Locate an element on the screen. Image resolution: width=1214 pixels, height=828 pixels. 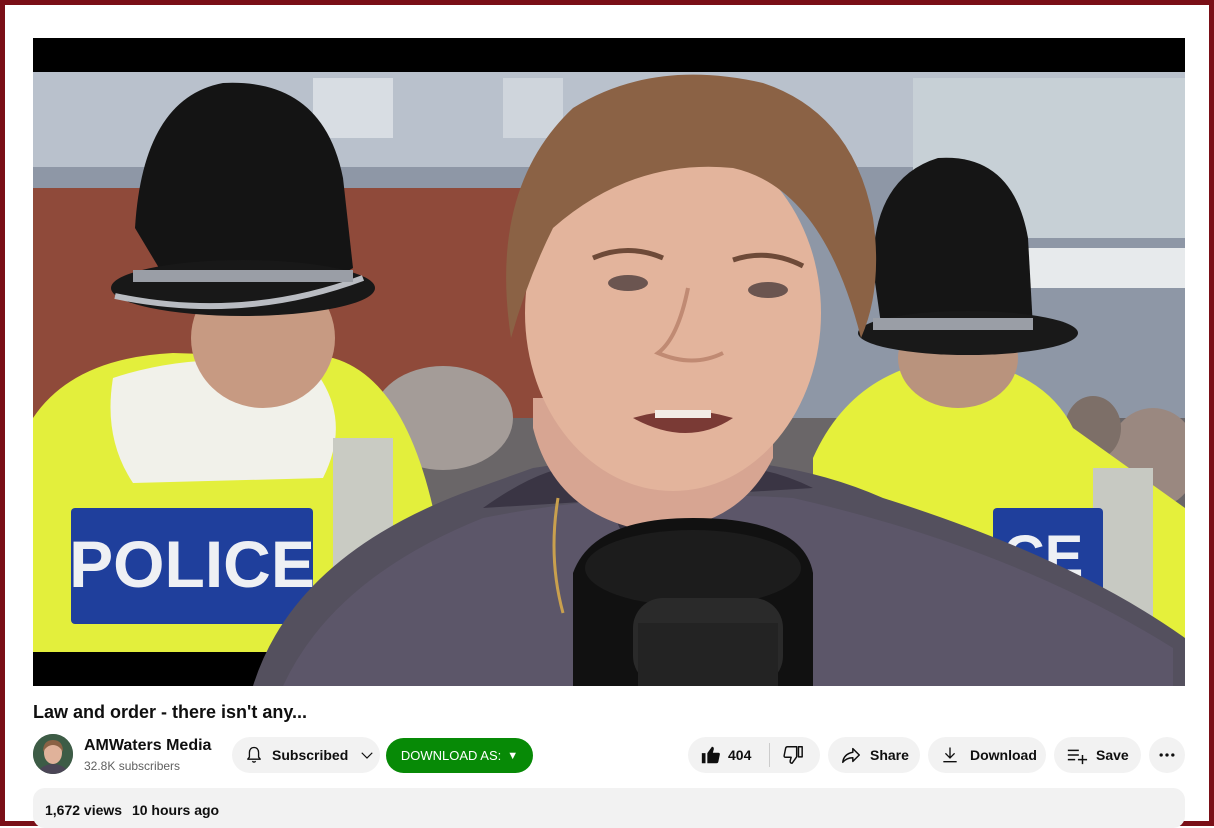
share-button: Share is located at coordinates (874, 755).